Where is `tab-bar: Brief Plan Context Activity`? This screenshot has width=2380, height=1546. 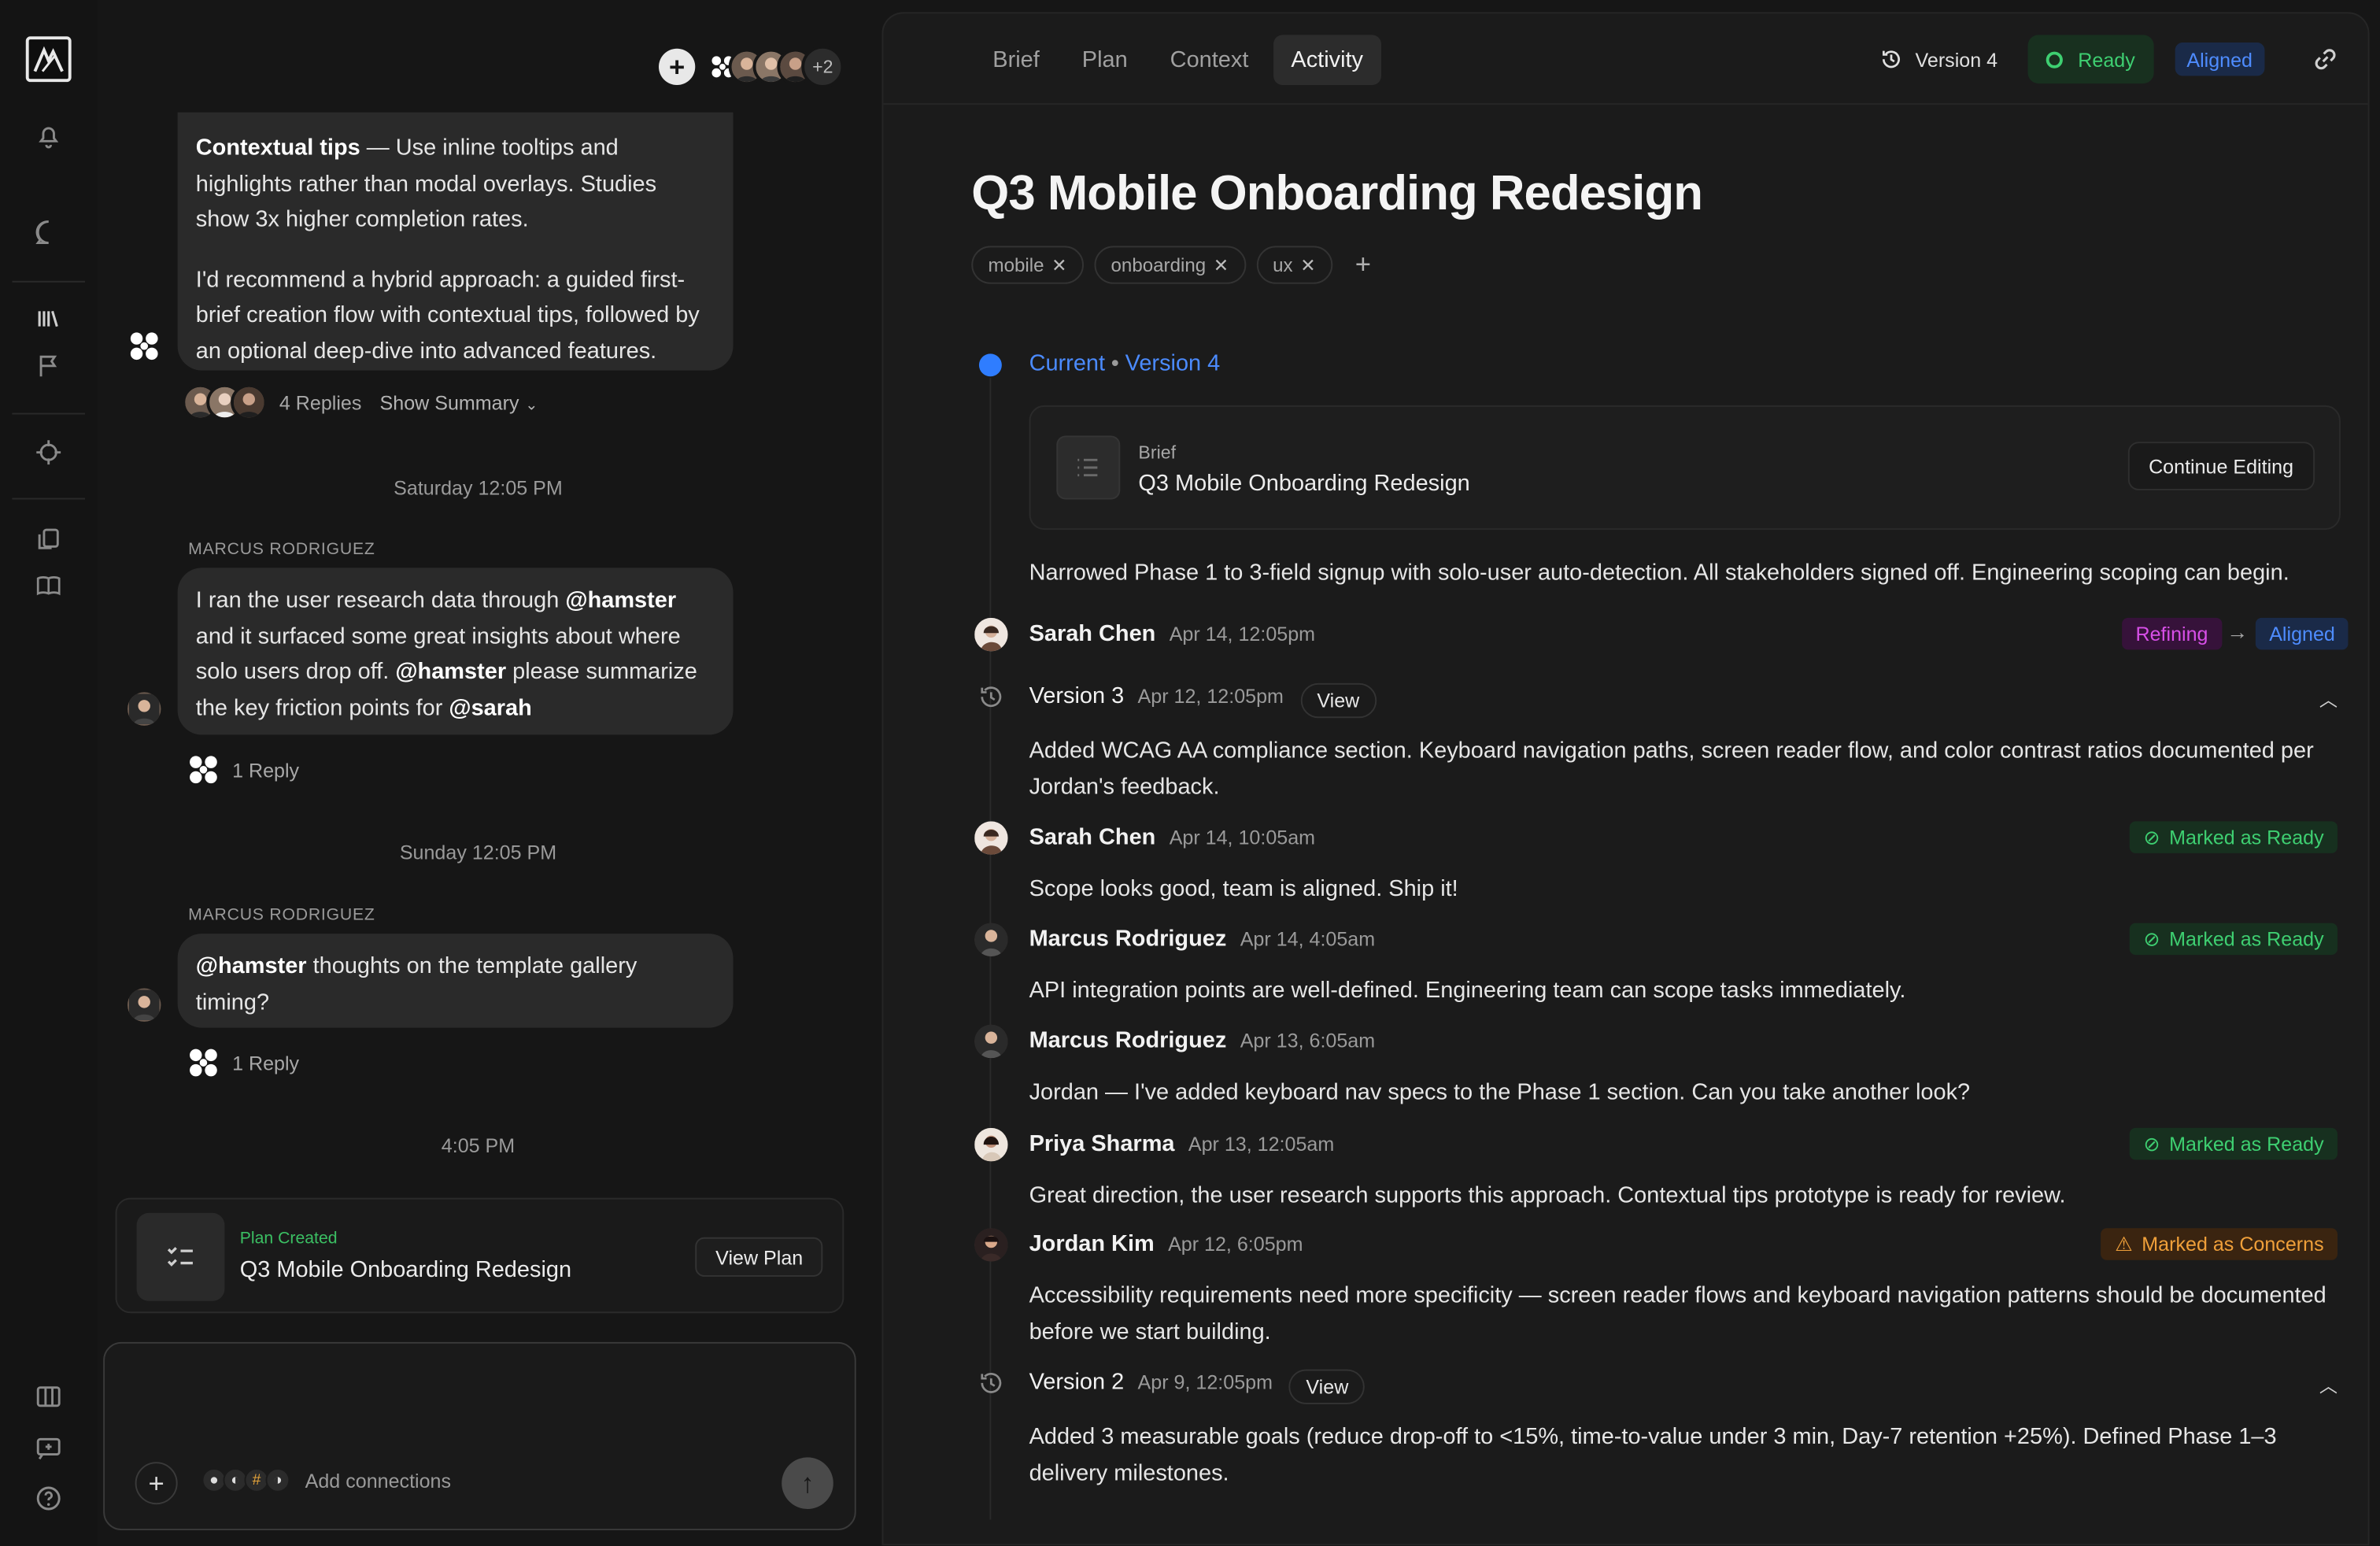 tab-bar: Brief Plan Context Activity is located at coordinates (1178, 60).